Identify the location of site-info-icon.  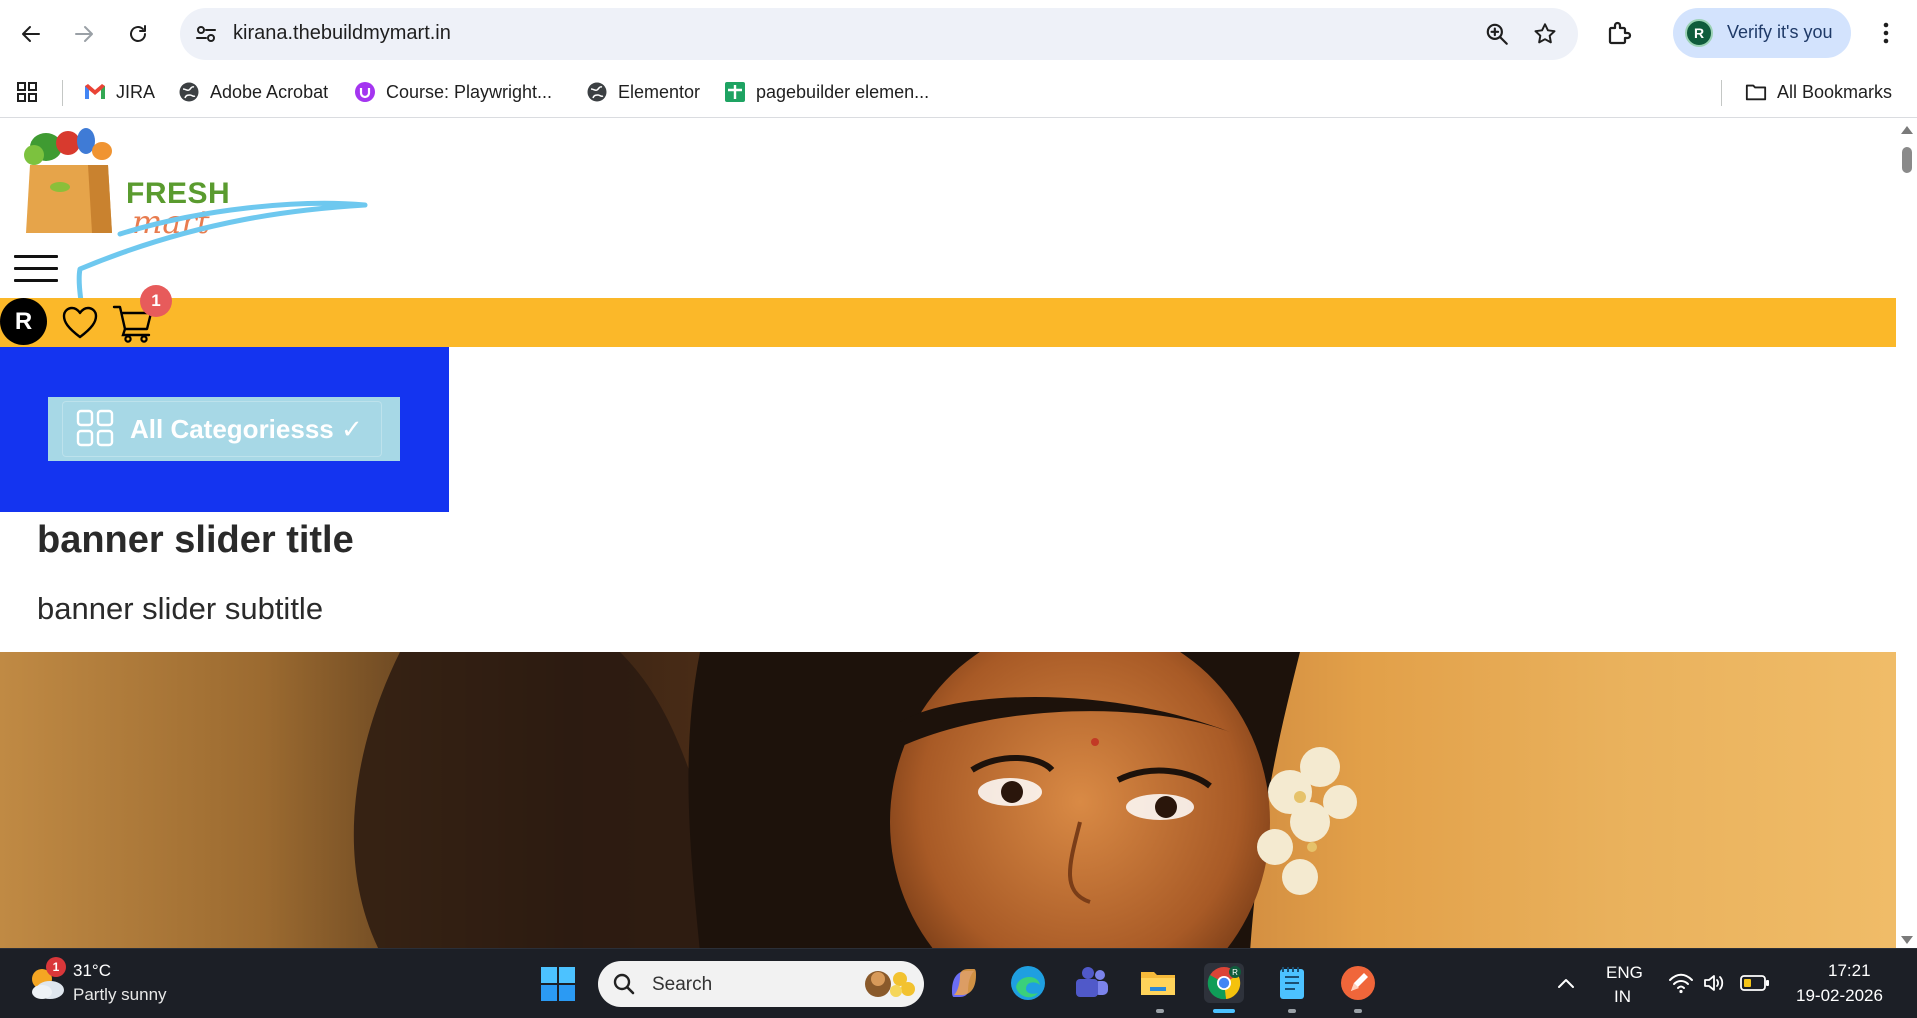
(206, 34).